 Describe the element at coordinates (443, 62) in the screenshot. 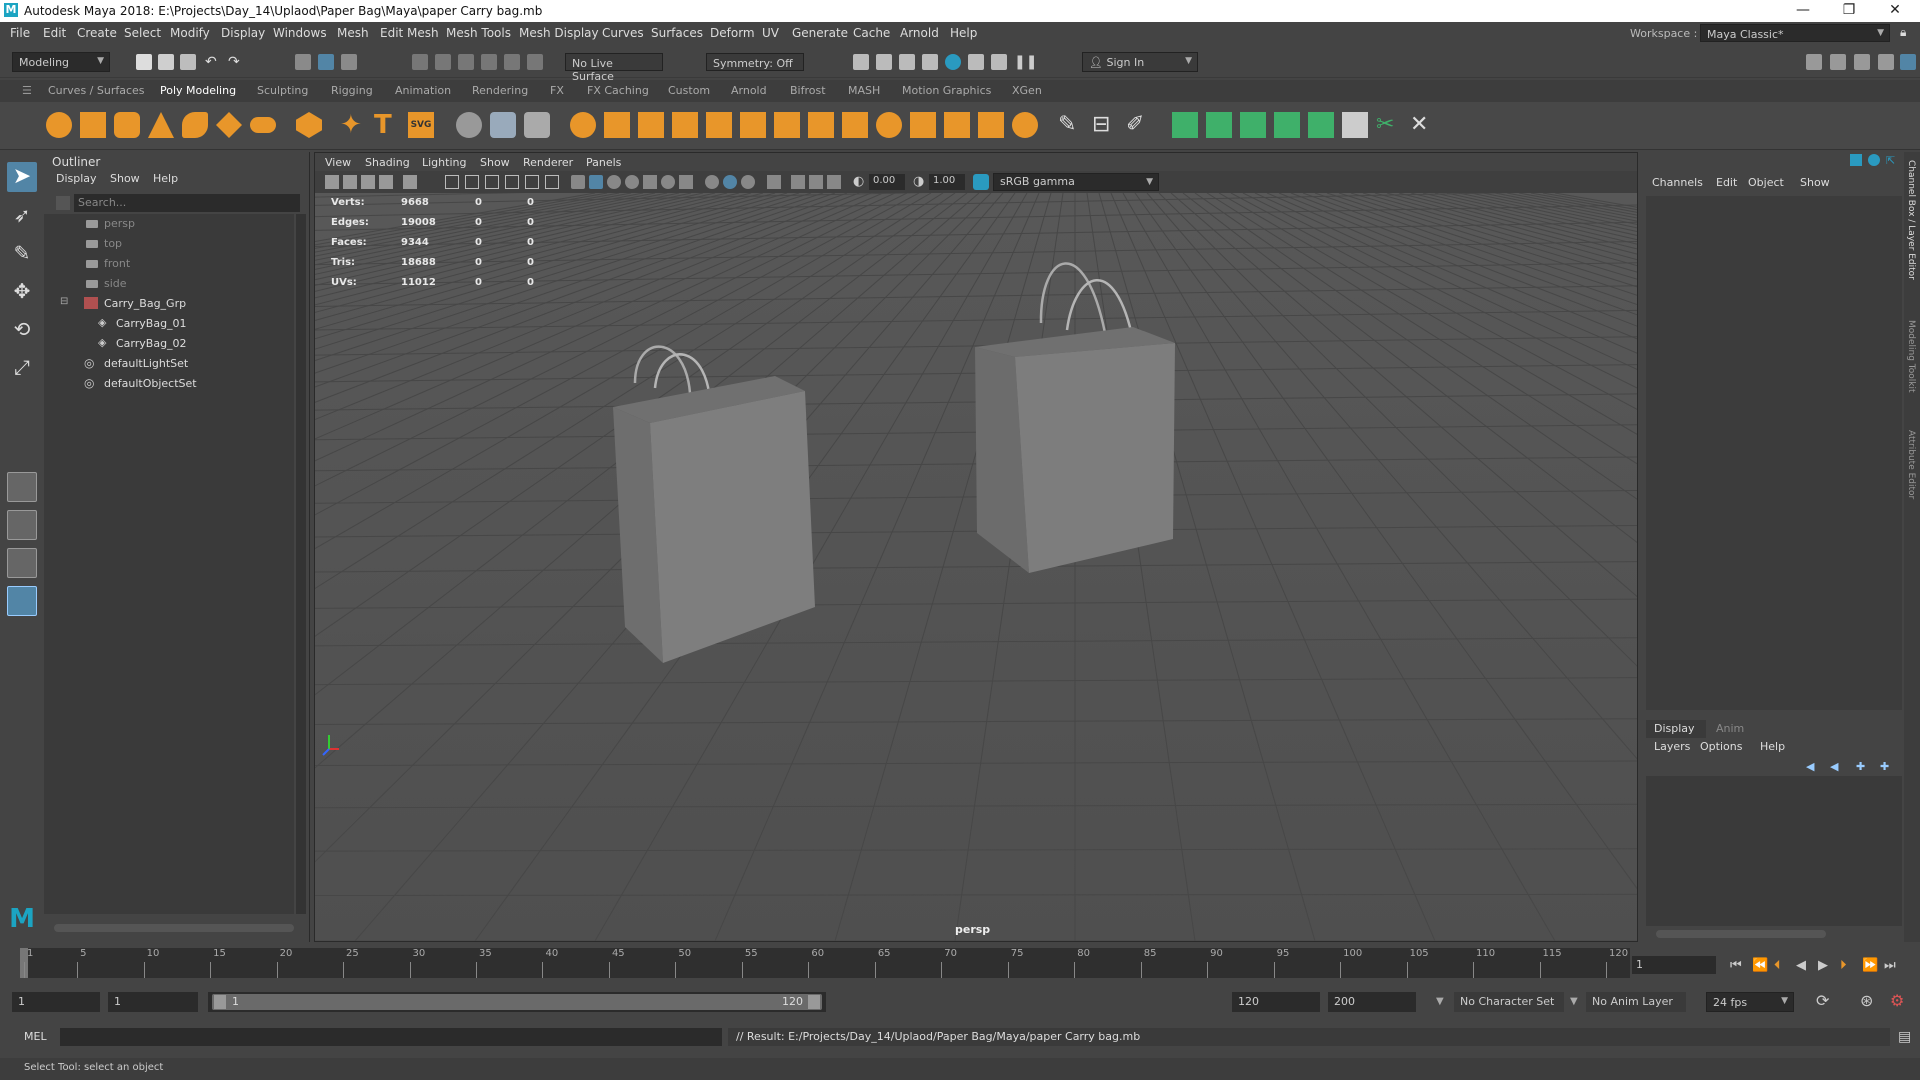

I see `snap-curve-icon` at that location.